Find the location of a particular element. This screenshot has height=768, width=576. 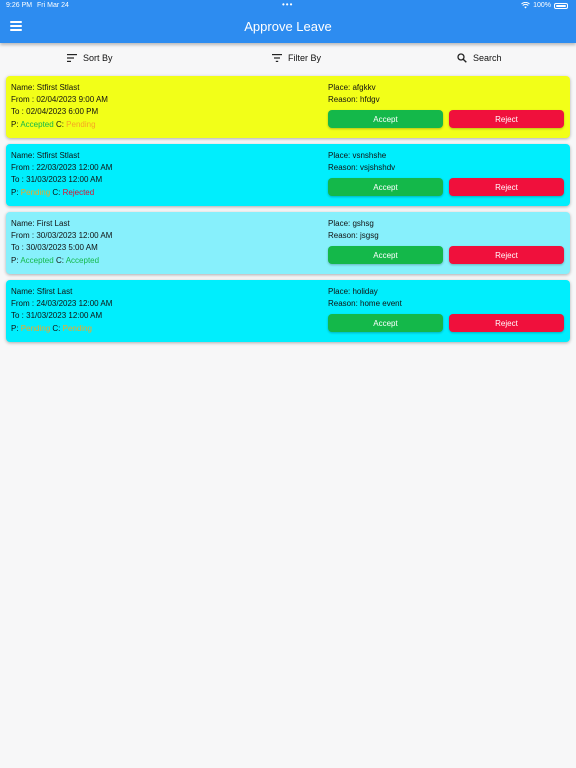

employee-name: Name: First Last is located at coordinates (40, 223).